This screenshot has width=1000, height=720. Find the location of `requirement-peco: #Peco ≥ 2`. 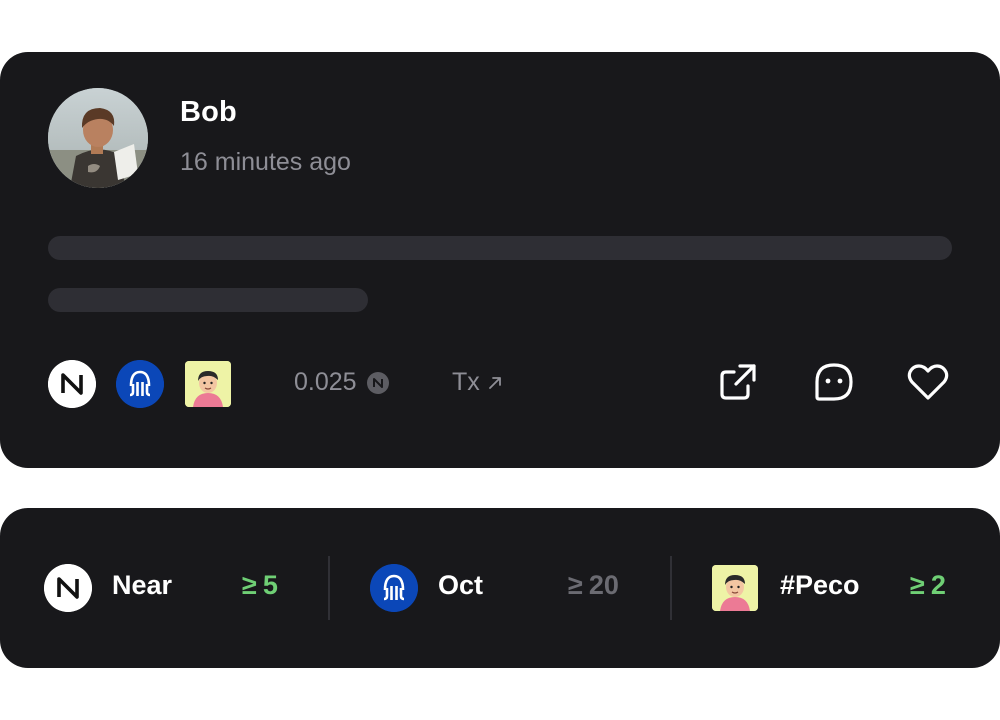

requirement-peco: #Peco ≥ 2 is located at coordinates (837, 588).